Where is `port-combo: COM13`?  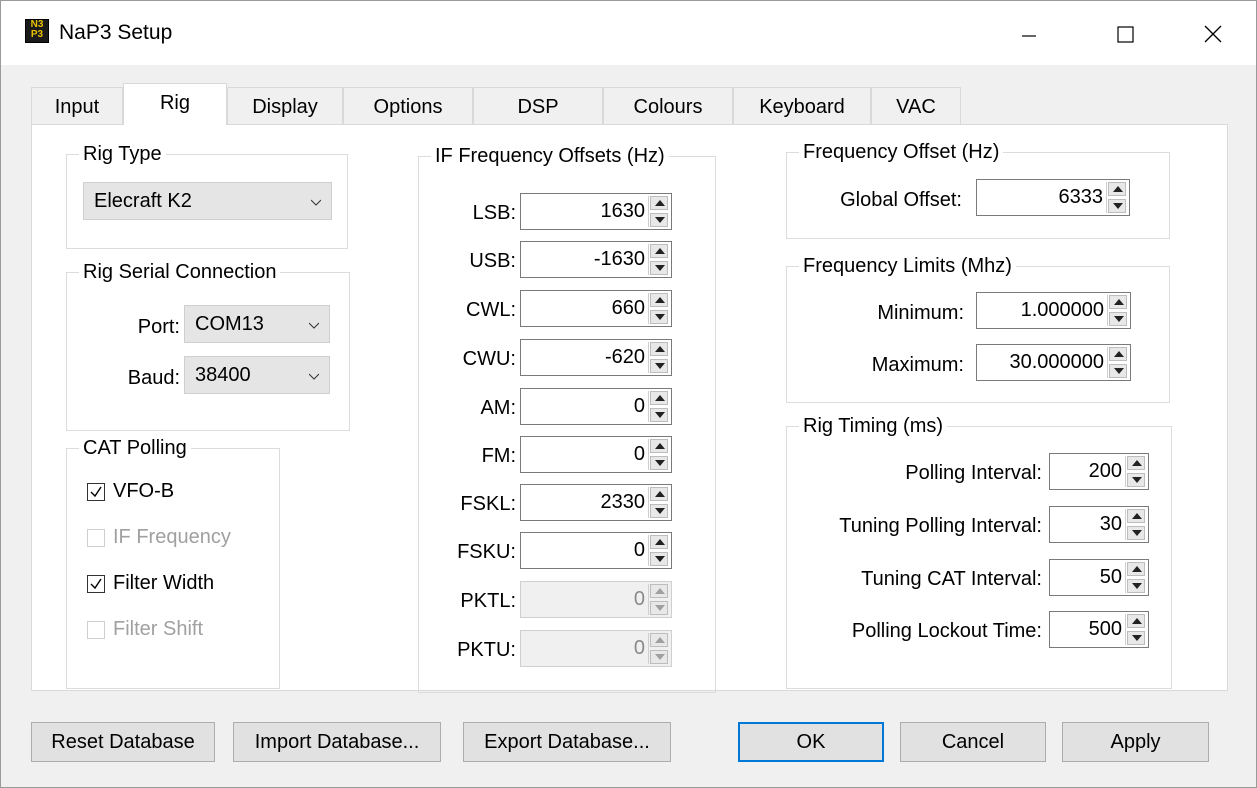
port-combo: COM13 is located at coordinates (257, 324).